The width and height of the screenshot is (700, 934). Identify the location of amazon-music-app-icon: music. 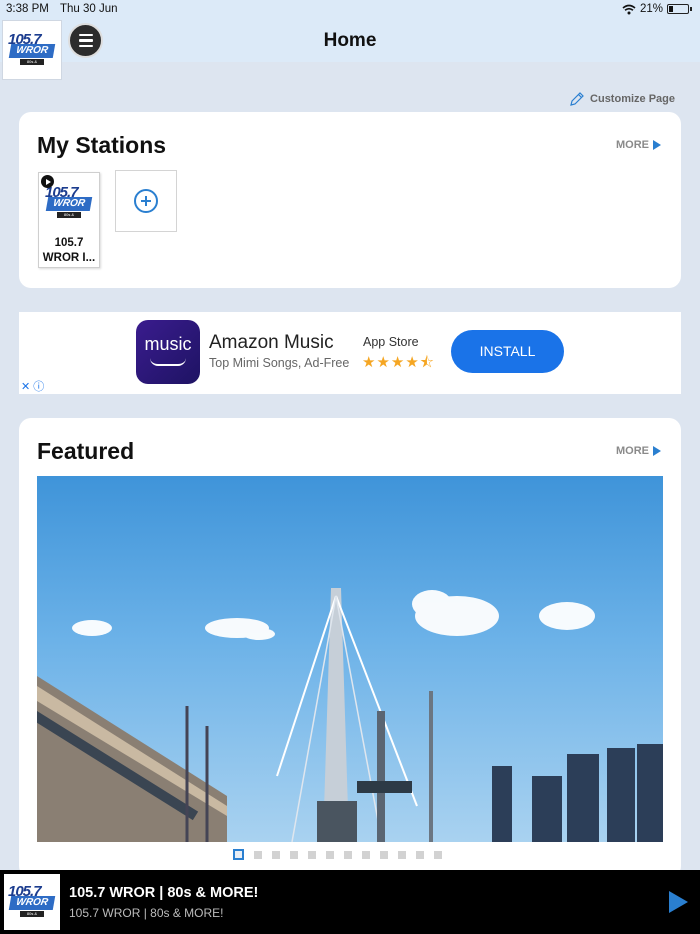
(168, 352).